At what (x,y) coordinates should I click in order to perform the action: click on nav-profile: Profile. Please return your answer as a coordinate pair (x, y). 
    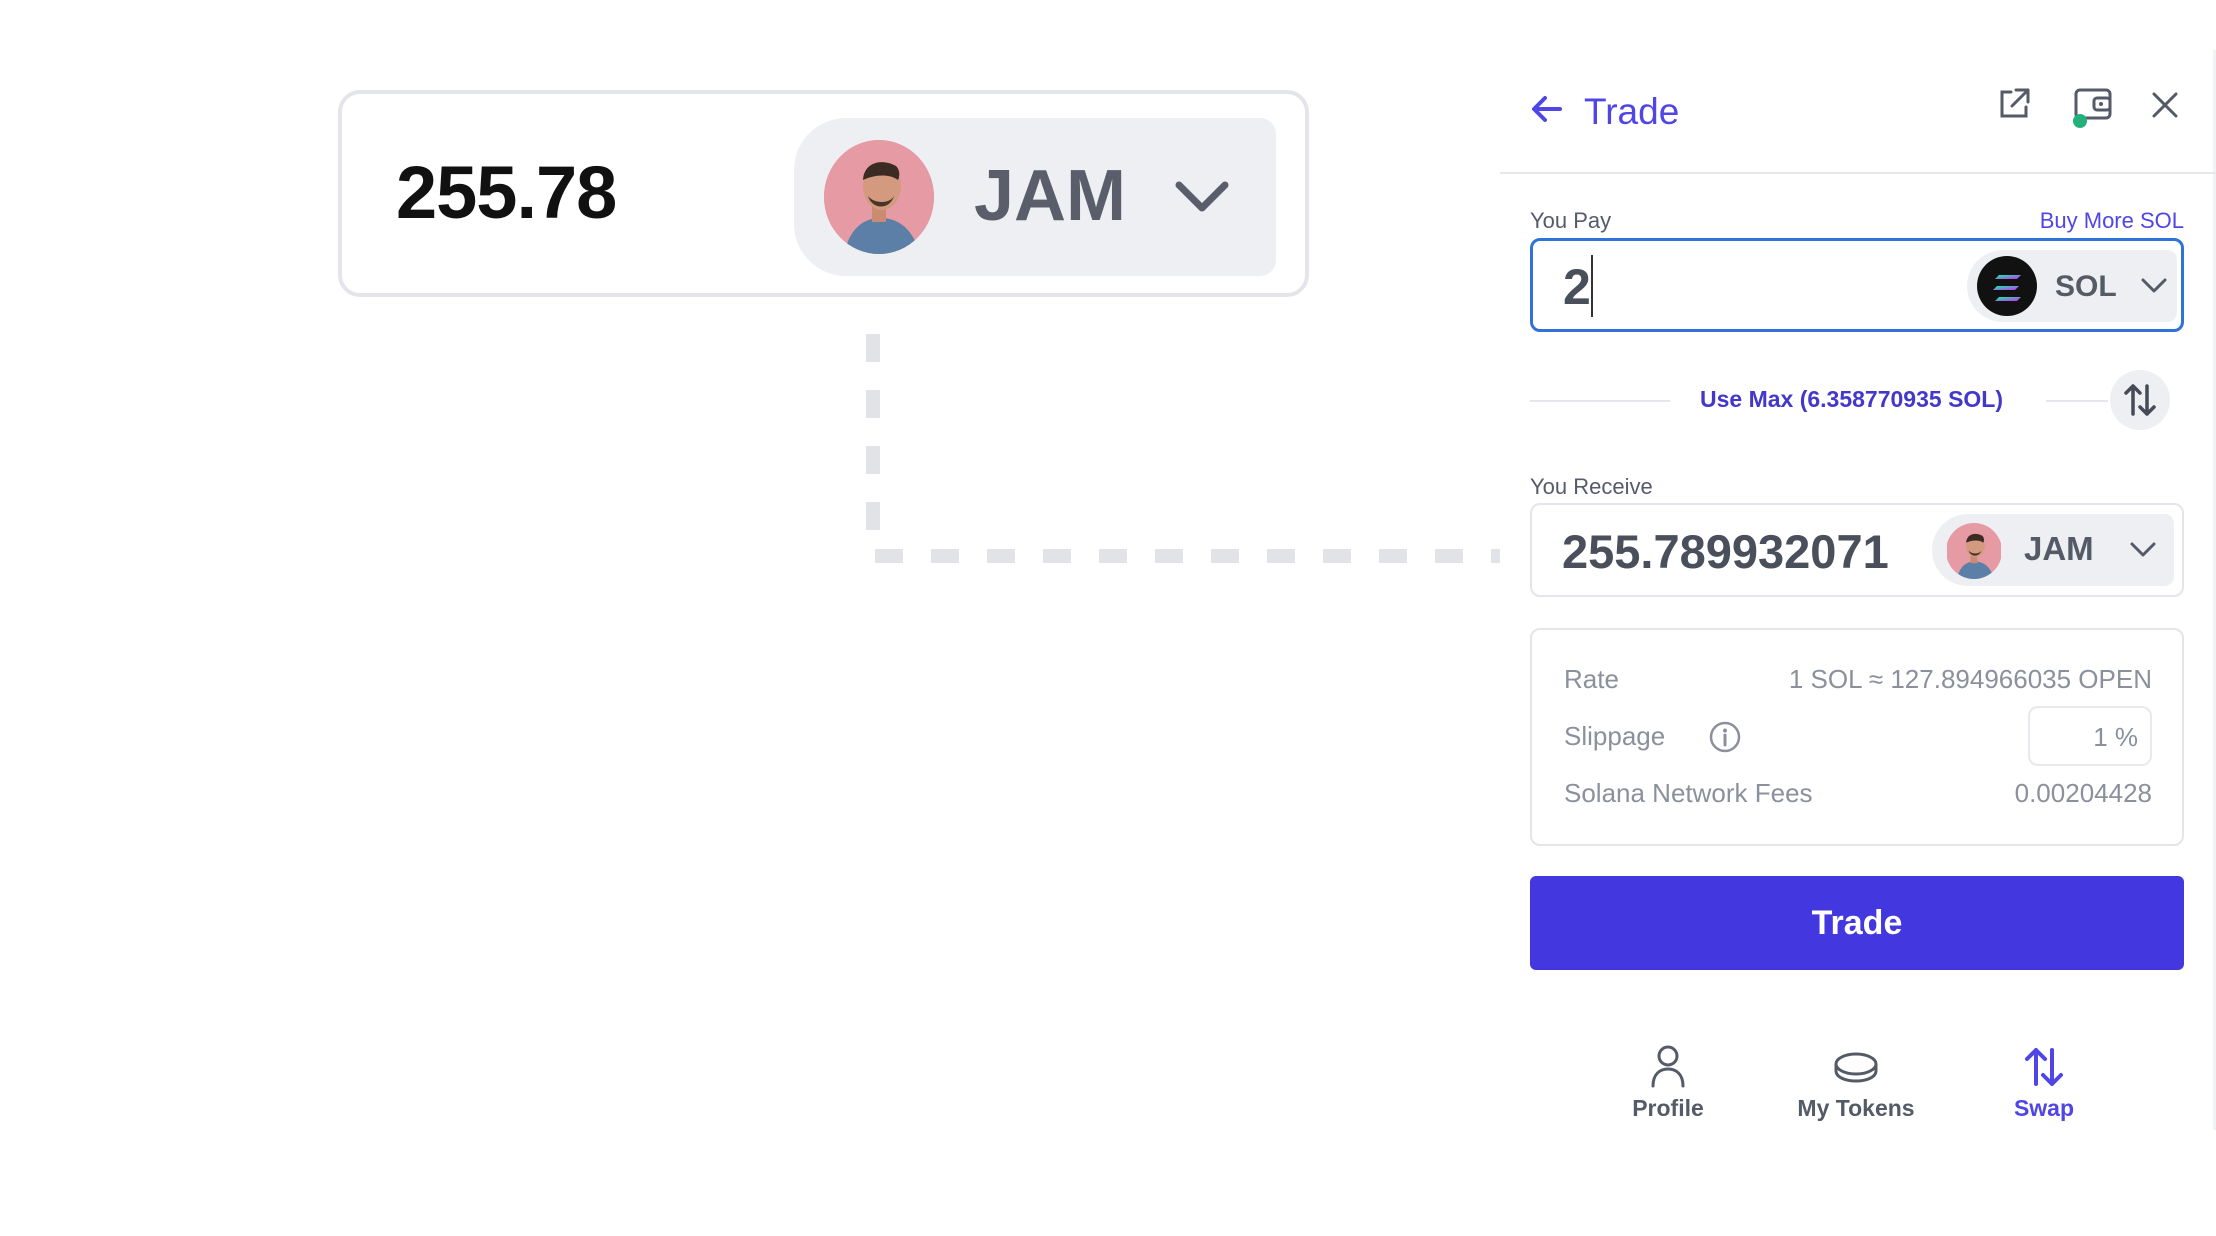
    Looking at the image, I should click on (1668, 1083).